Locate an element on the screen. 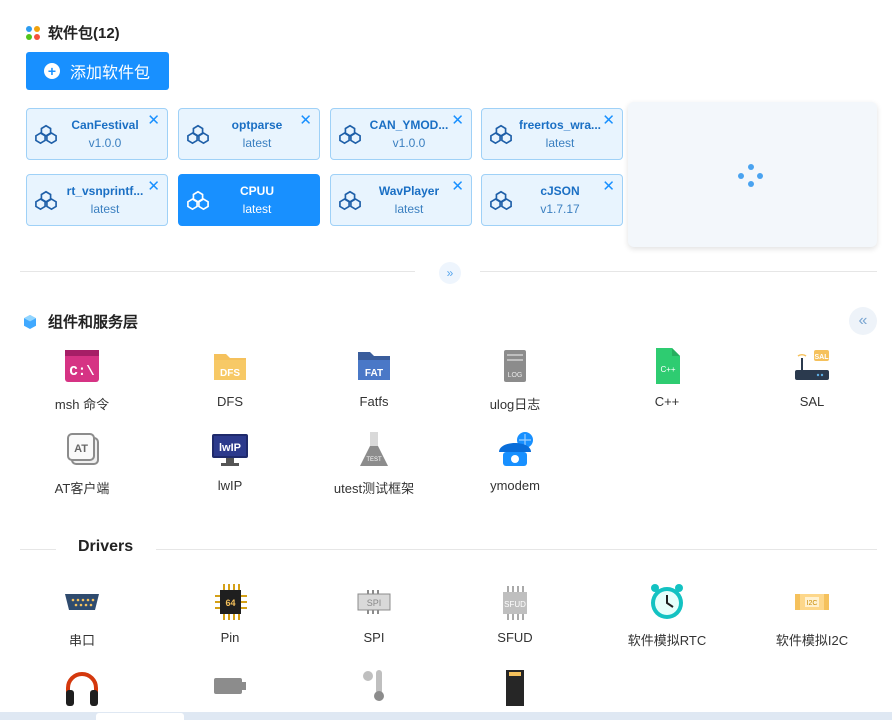 Image resolution: width=892 pixels, height=720 pixels. components-title: 组件和服务层 is located at coordinates (93, 322).